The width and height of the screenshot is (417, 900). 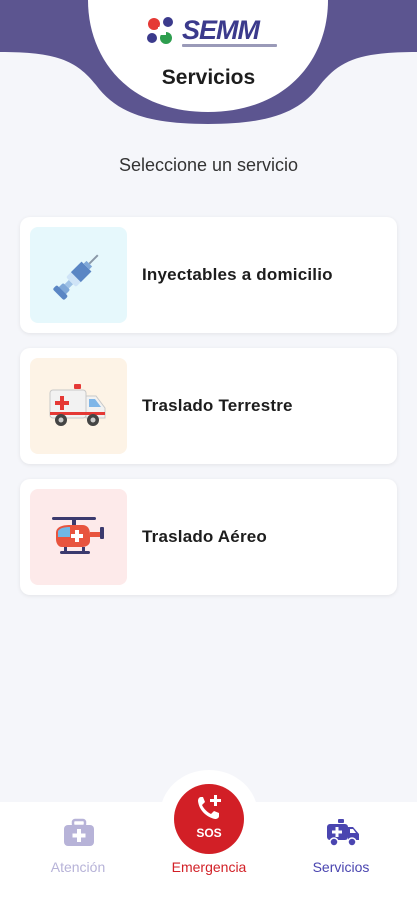 What do you see at coordinates (237, 274) in the screenshot?
I see `service-label: Inyectables a domicilio` at bounding box center [237, 274].